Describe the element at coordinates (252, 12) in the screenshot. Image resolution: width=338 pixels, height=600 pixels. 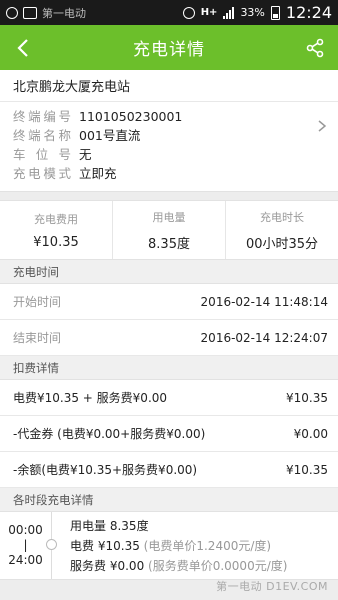
I see `battery-percent: 33%` at that location.